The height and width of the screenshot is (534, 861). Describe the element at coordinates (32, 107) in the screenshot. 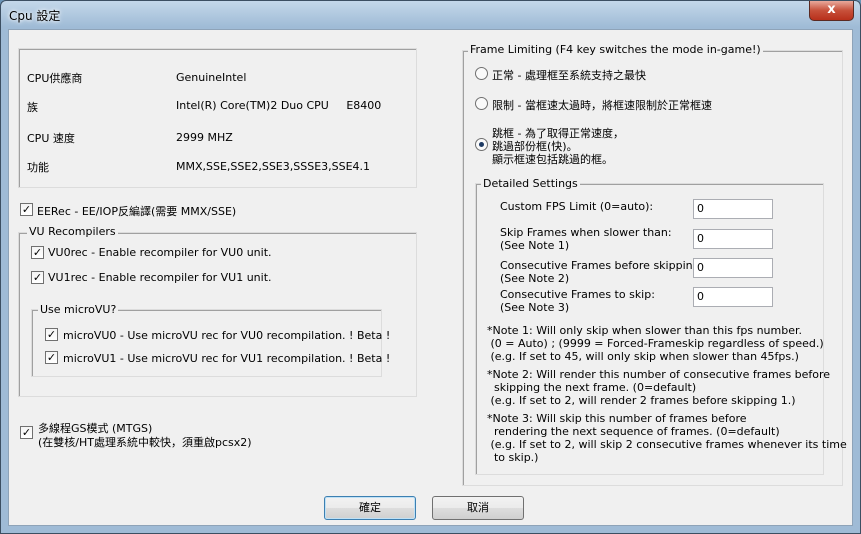

I see `cpu-family-label: 族` at that location.